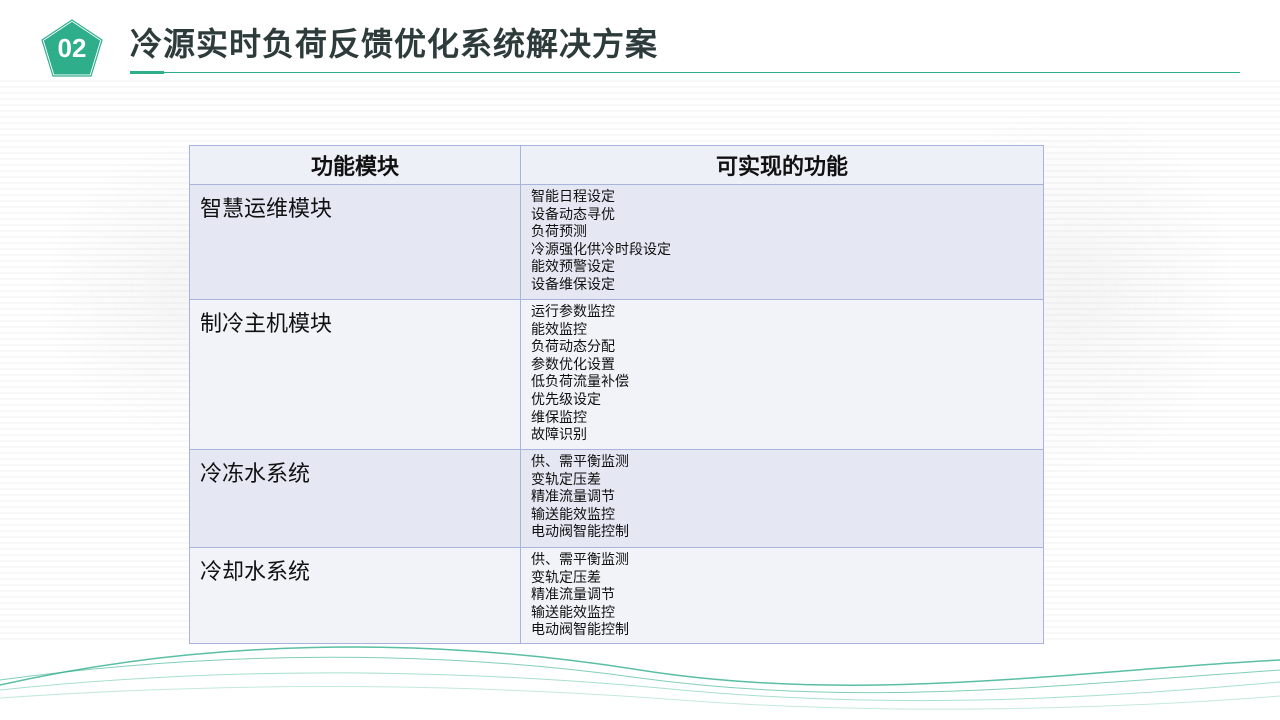 The height and width of the screenshot is (720, 1280). What do you see at coordinates (573, 267) in the screenshot?
I see `function-item: 能效预警设定` at bounding box center [573, 267].